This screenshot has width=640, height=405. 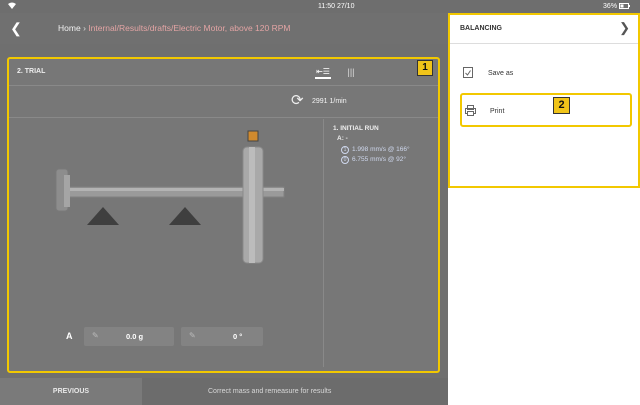 What do you see at coordinates (12, 6) in the screenshot?
I see `wifi-icon` at bounding box center [12, 6].